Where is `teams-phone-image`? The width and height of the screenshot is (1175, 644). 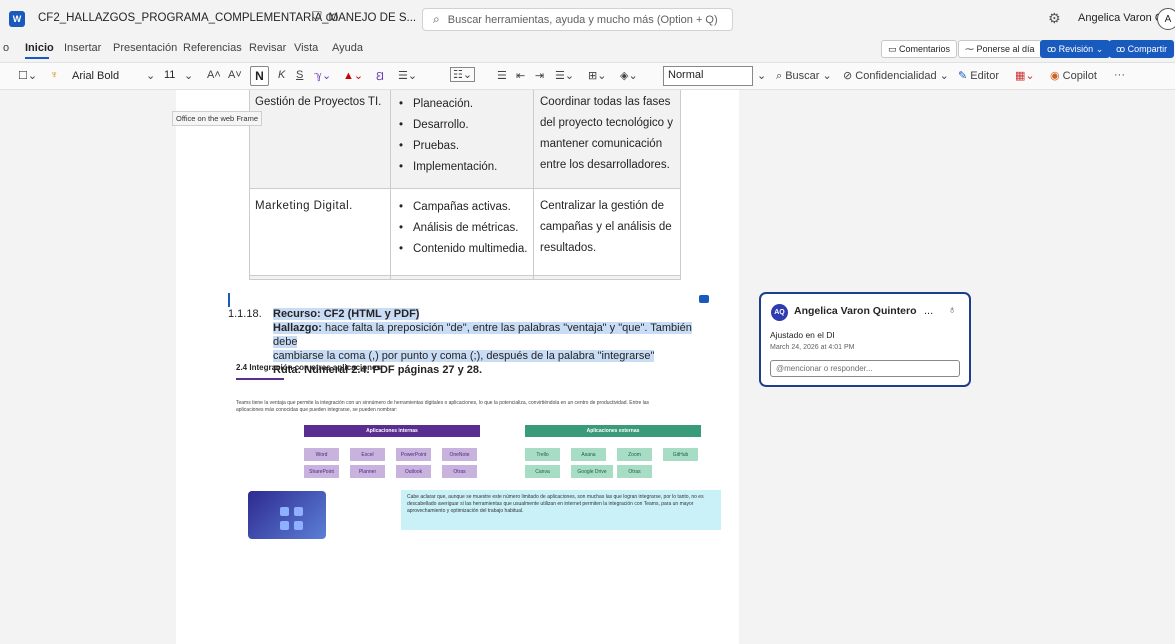
teams-phone-image is located at coordinates (287, 515).